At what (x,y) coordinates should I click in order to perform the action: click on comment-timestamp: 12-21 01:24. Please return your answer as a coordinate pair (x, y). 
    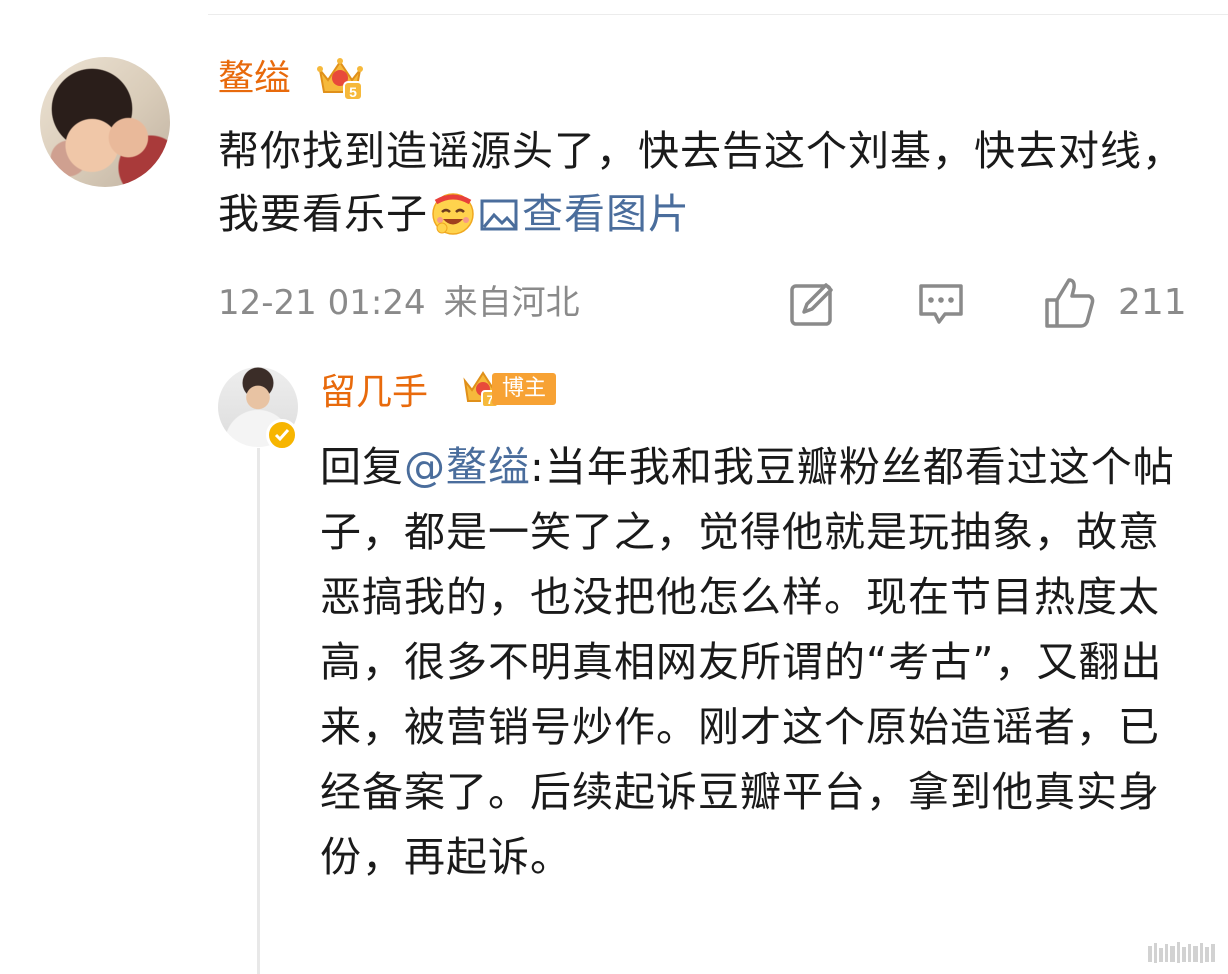
    Looking at the image, I should click on (322, 303).